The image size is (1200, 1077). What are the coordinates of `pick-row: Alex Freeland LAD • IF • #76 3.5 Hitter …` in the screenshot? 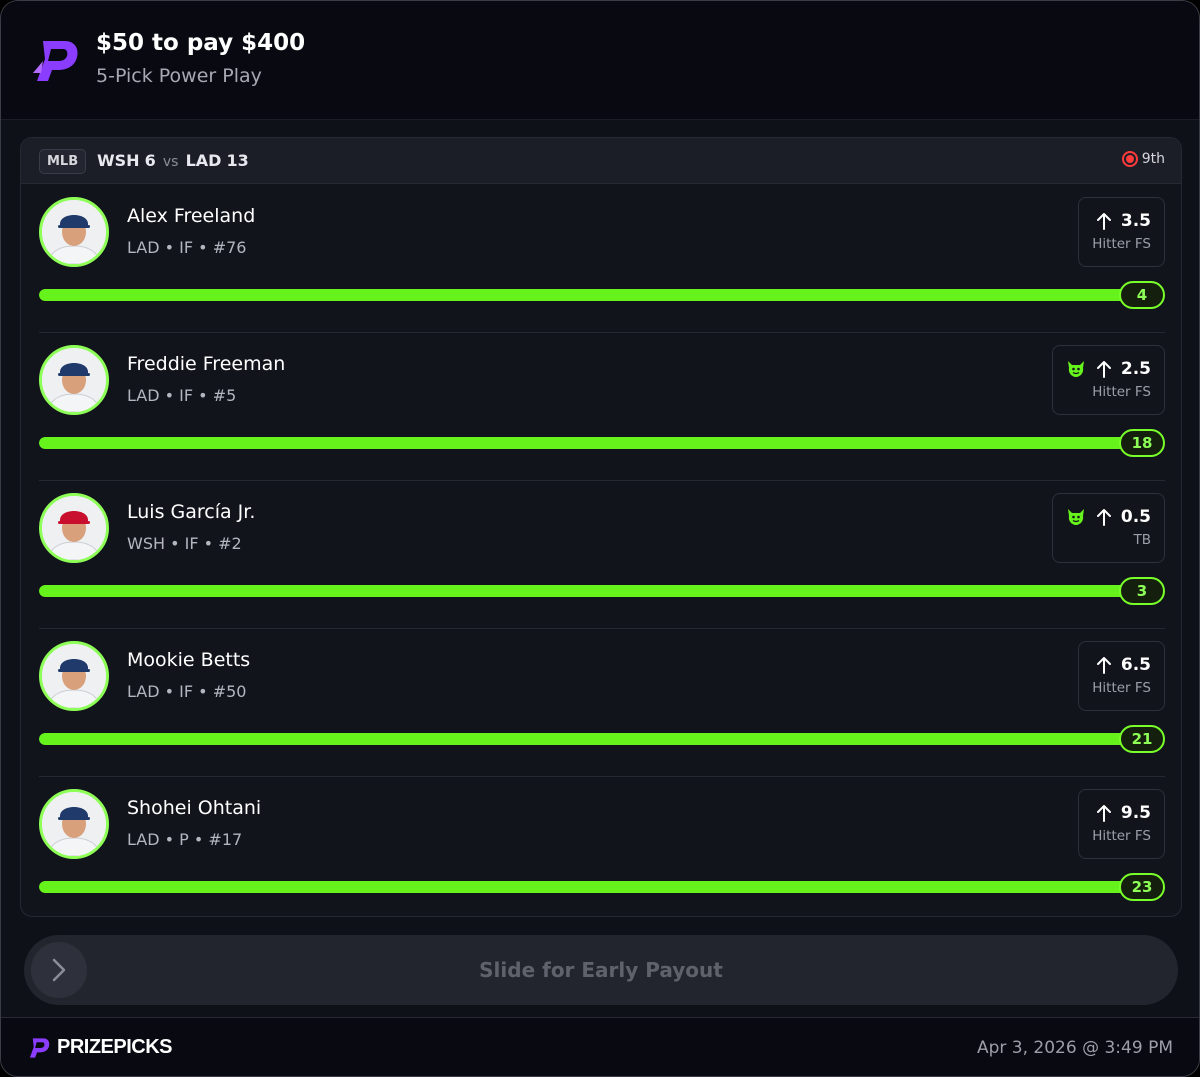 It's located at (602, 259).